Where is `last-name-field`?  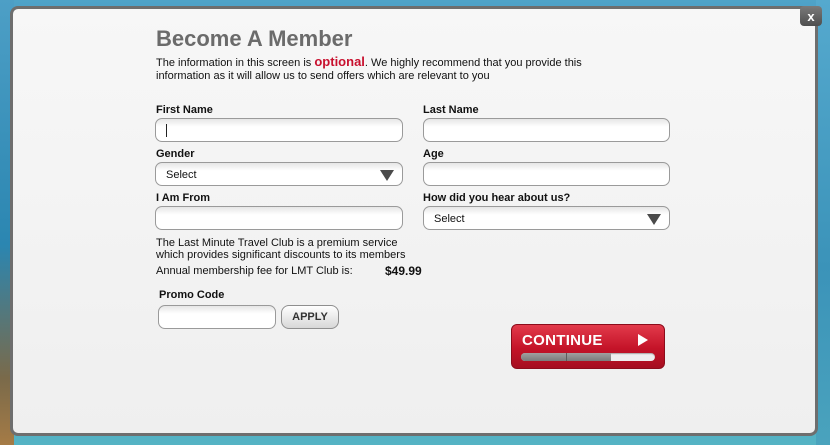
last-name-field is located at coordinates (546, 130).